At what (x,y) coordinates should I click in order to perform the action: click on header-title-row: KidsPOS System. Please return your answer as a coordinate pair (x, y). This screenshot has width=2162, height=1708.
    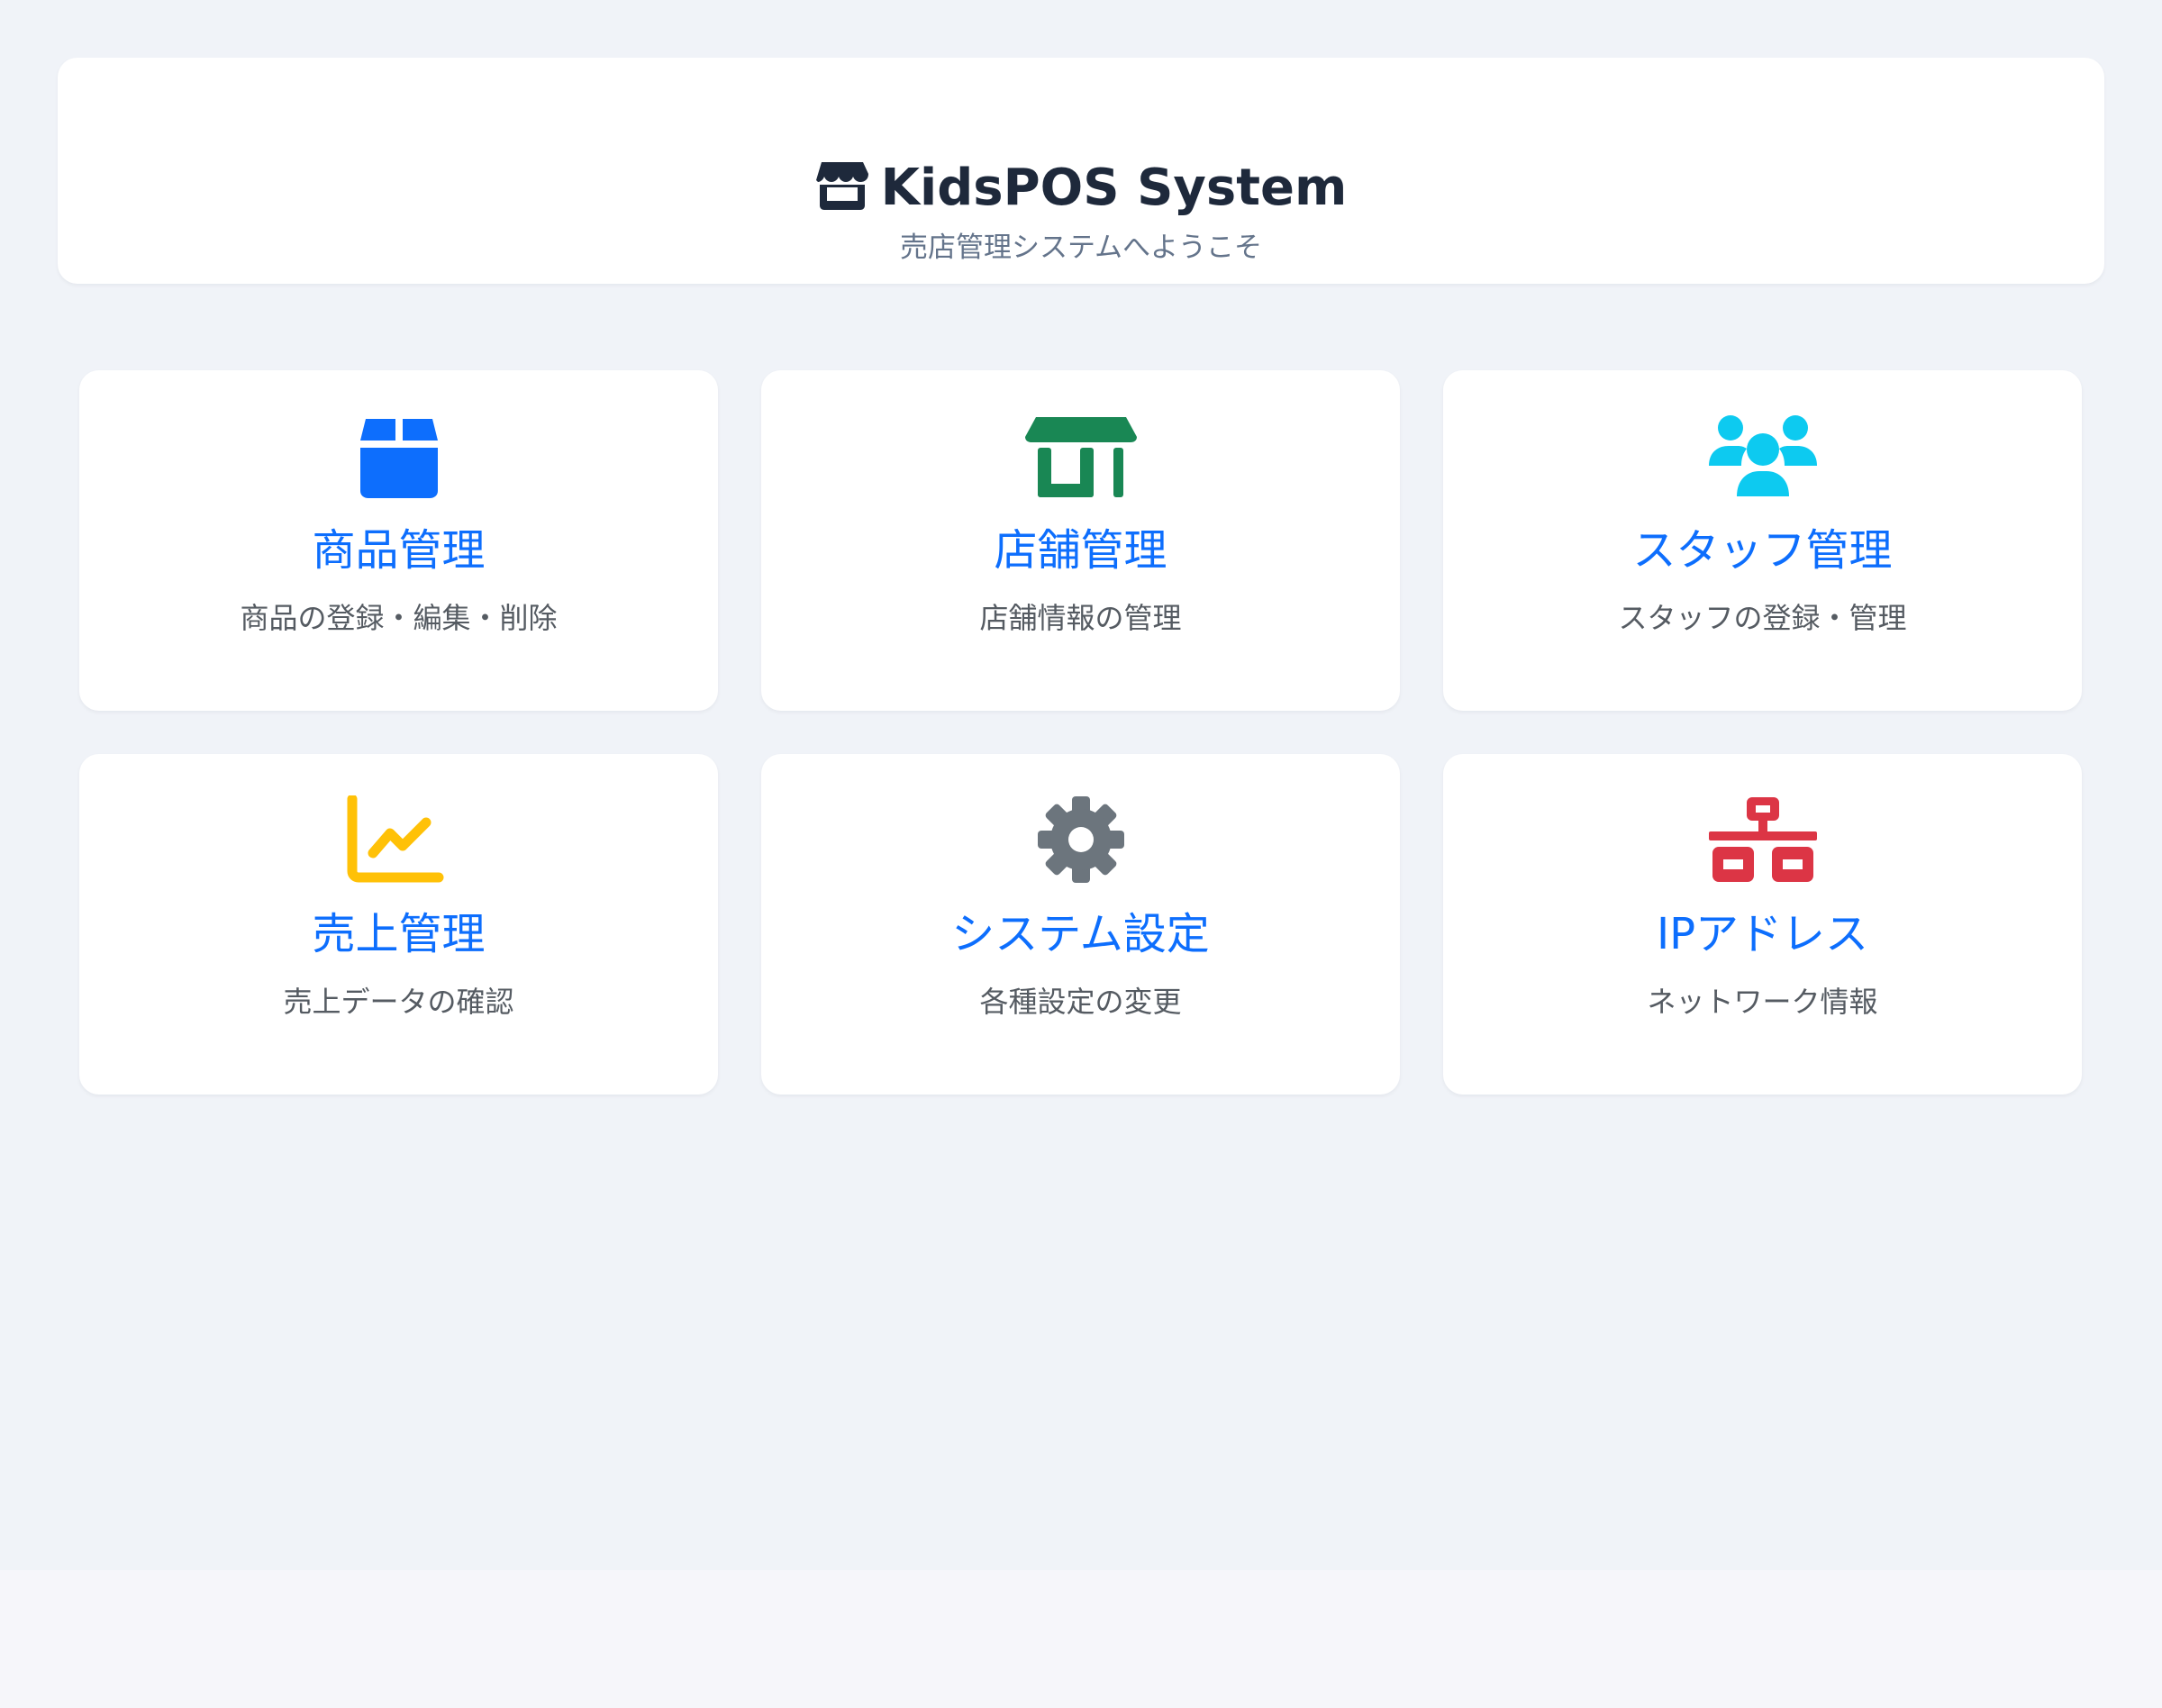
    Looking at the image, I should click on (1081, 187).